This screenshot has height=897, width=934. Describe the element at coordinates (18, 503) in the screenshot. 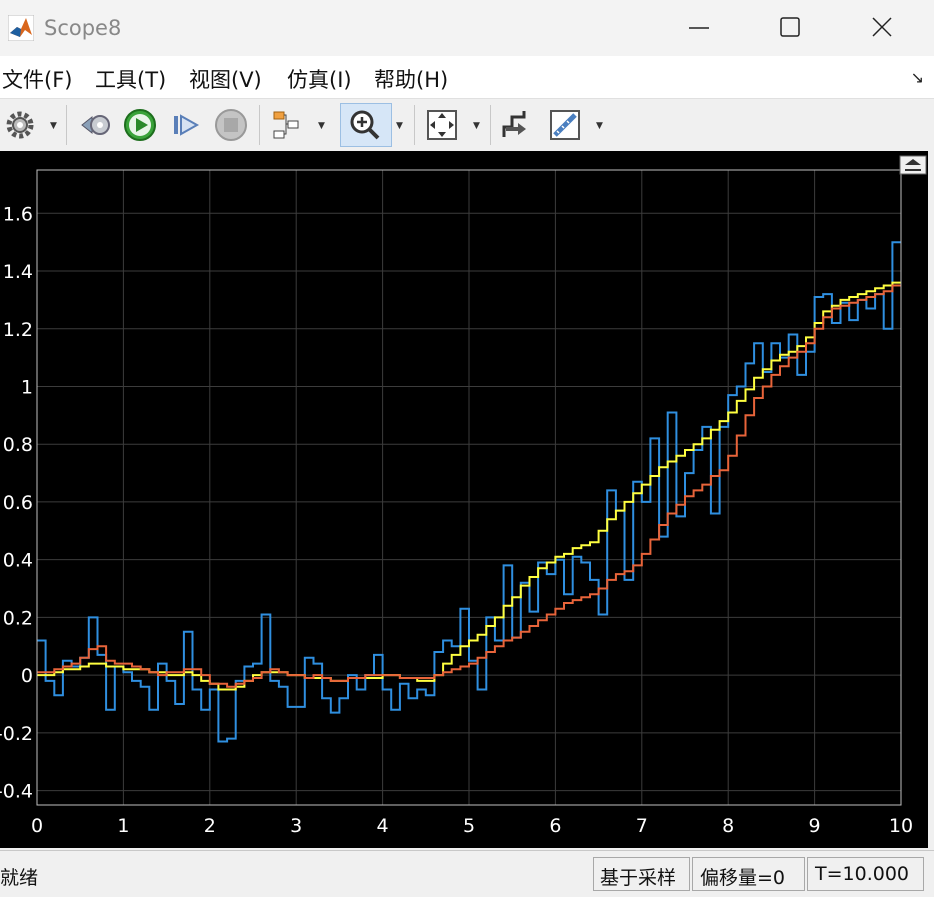

I see `y-tick-label: 0.6` at that location.